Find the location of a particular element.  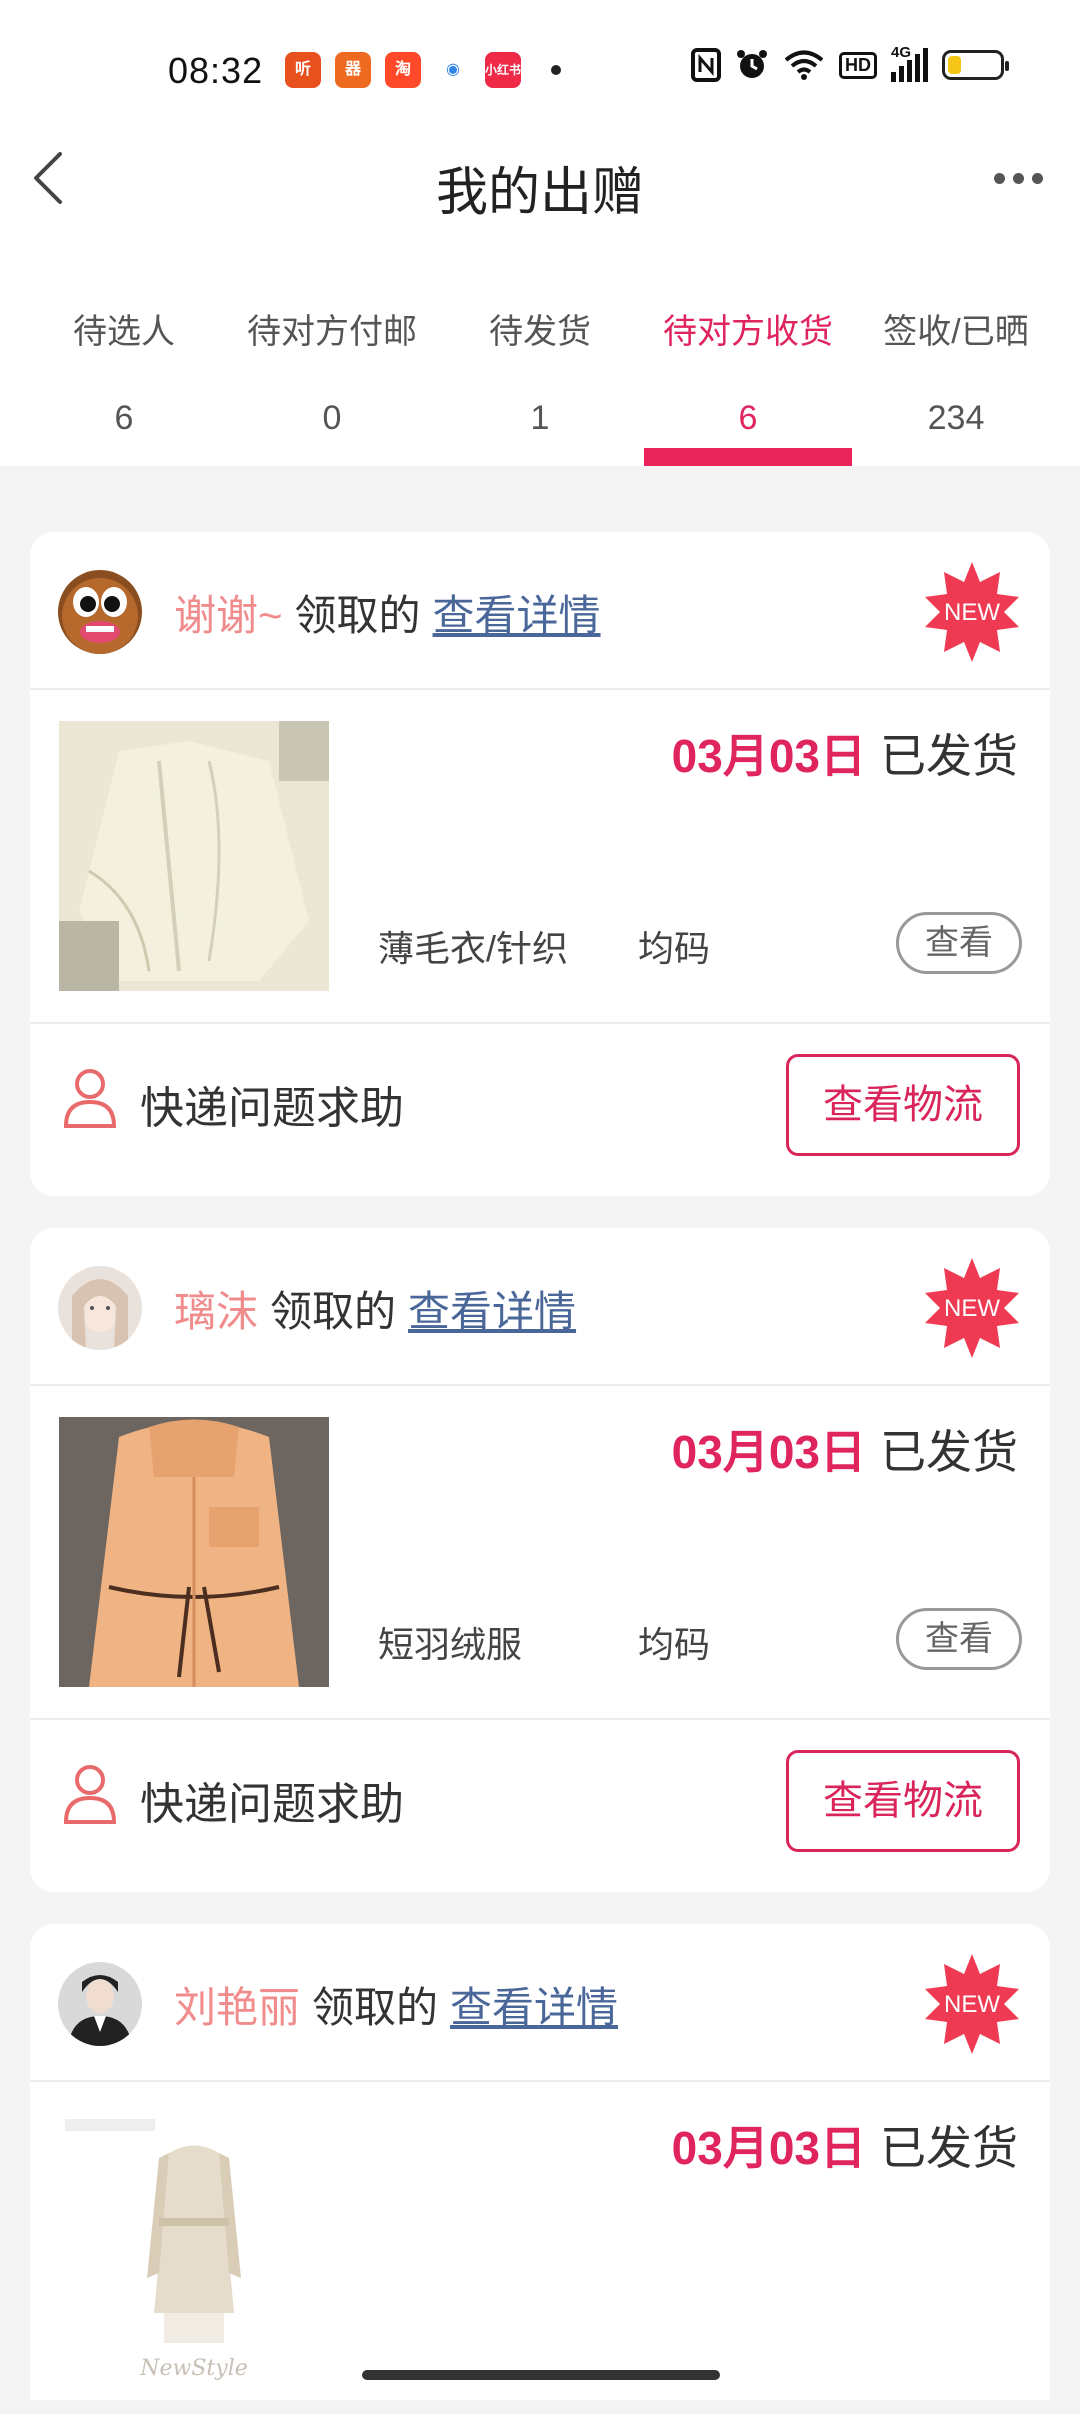

card-header: 谢谢~ 领取的 查看详情 NEW is located at coordinates (540, 611).